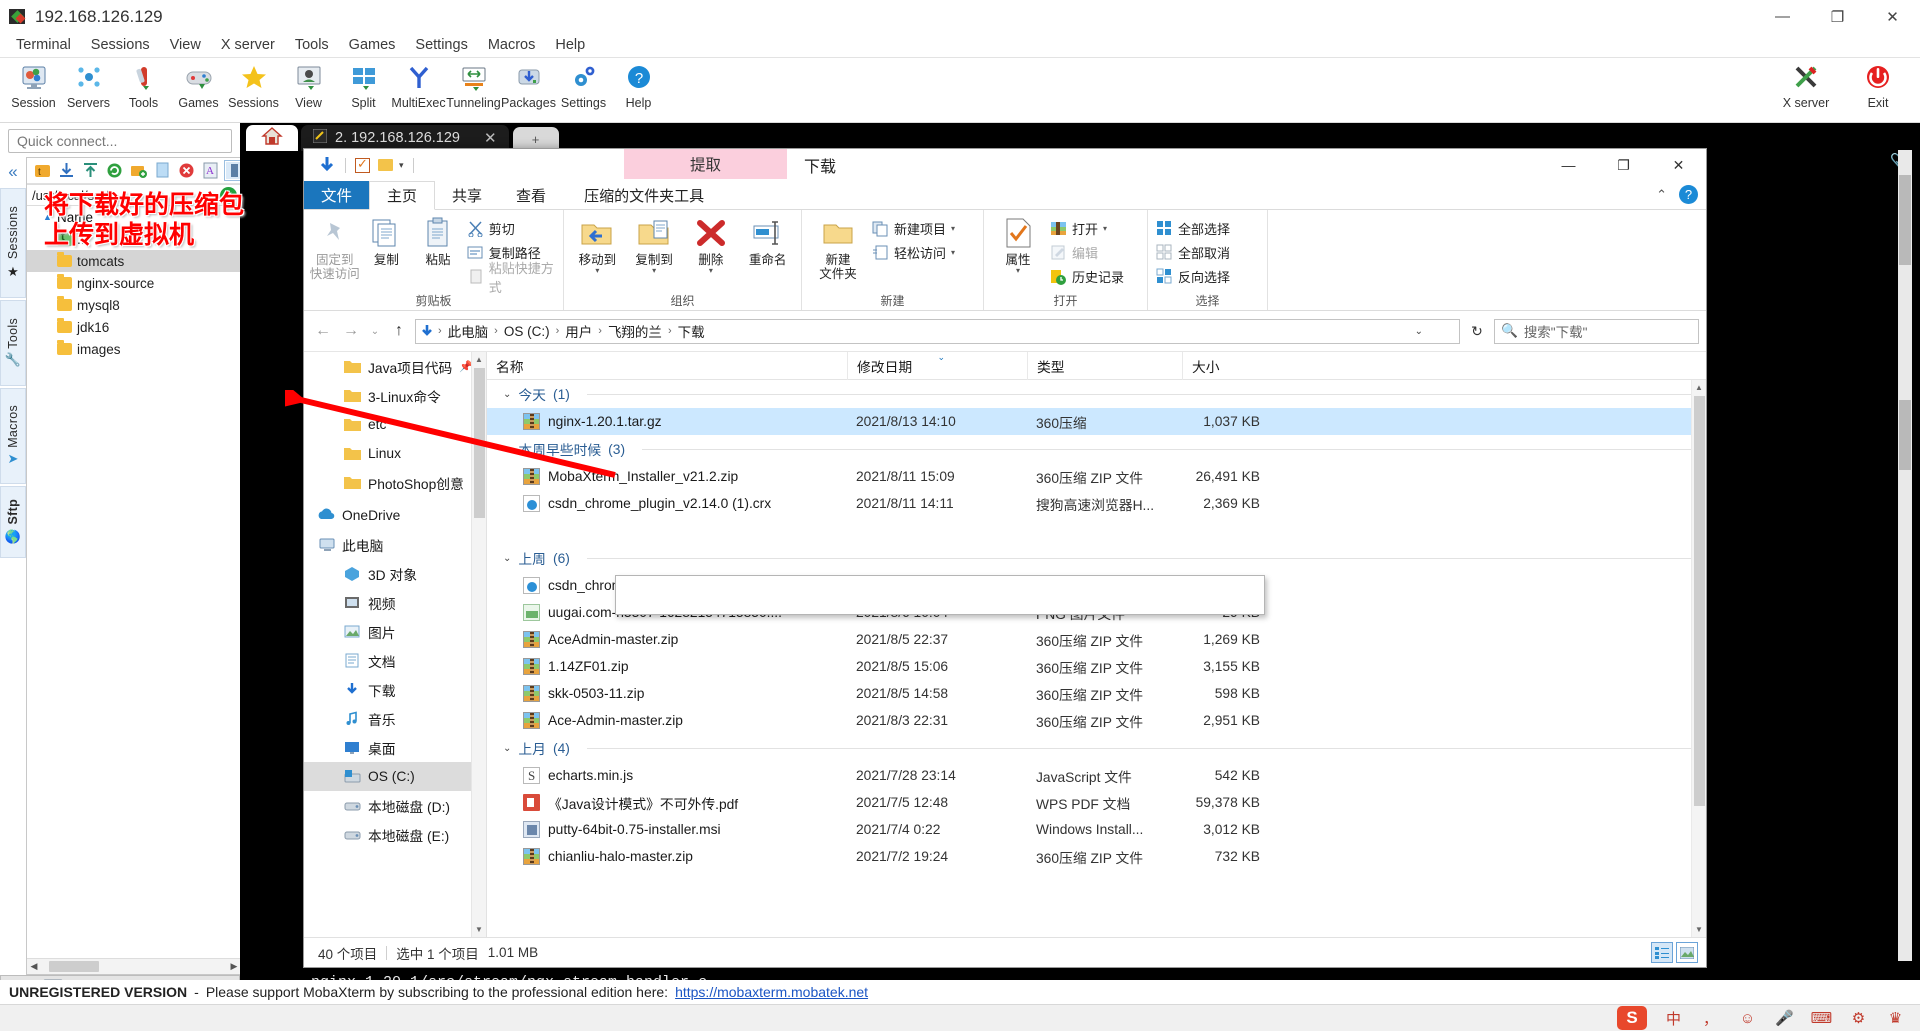 The width and height of the screenshot is (1920, 1031). Describe the element at coordinates (198, 84) in the screenshot. I see `toolbar-games: Games` at that location.